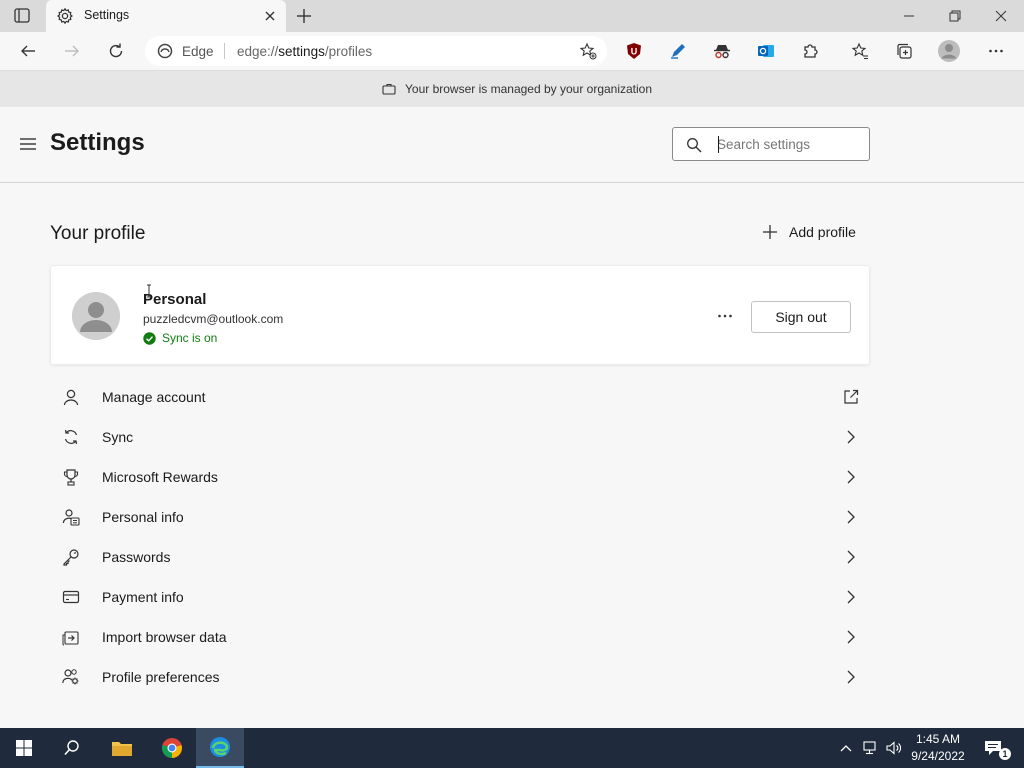  What do you see at coordinates (811, 51) in the screenshot?
I see `extensions-button` at bounding box center [811, 51].